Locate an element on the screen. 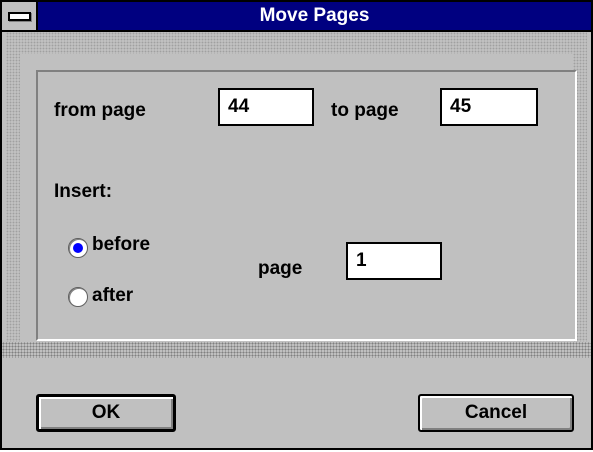 The height and width of the screenshot is (452, 593). to-page-label: to page is located at coordinates (365, 110).